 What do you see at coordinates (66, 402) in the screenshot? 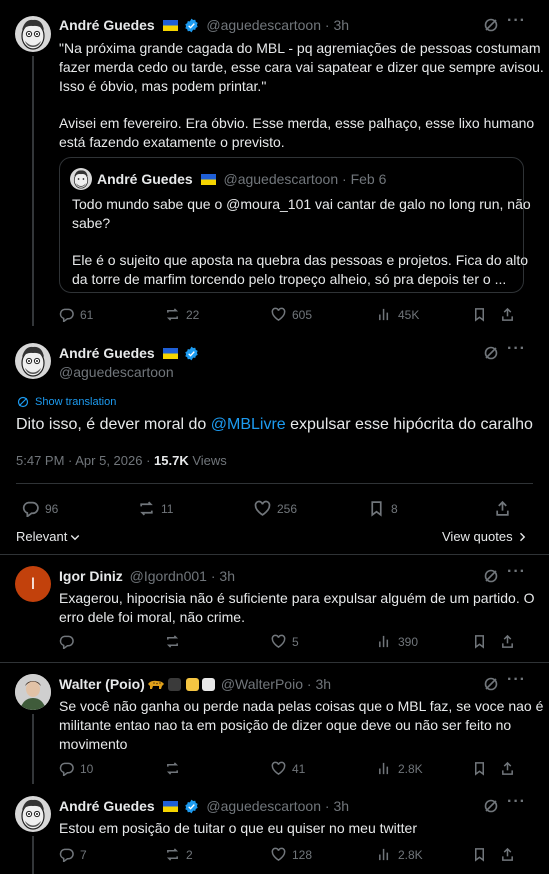
I see `show-translation-link: Show translation` at bounding box center [66, 402].